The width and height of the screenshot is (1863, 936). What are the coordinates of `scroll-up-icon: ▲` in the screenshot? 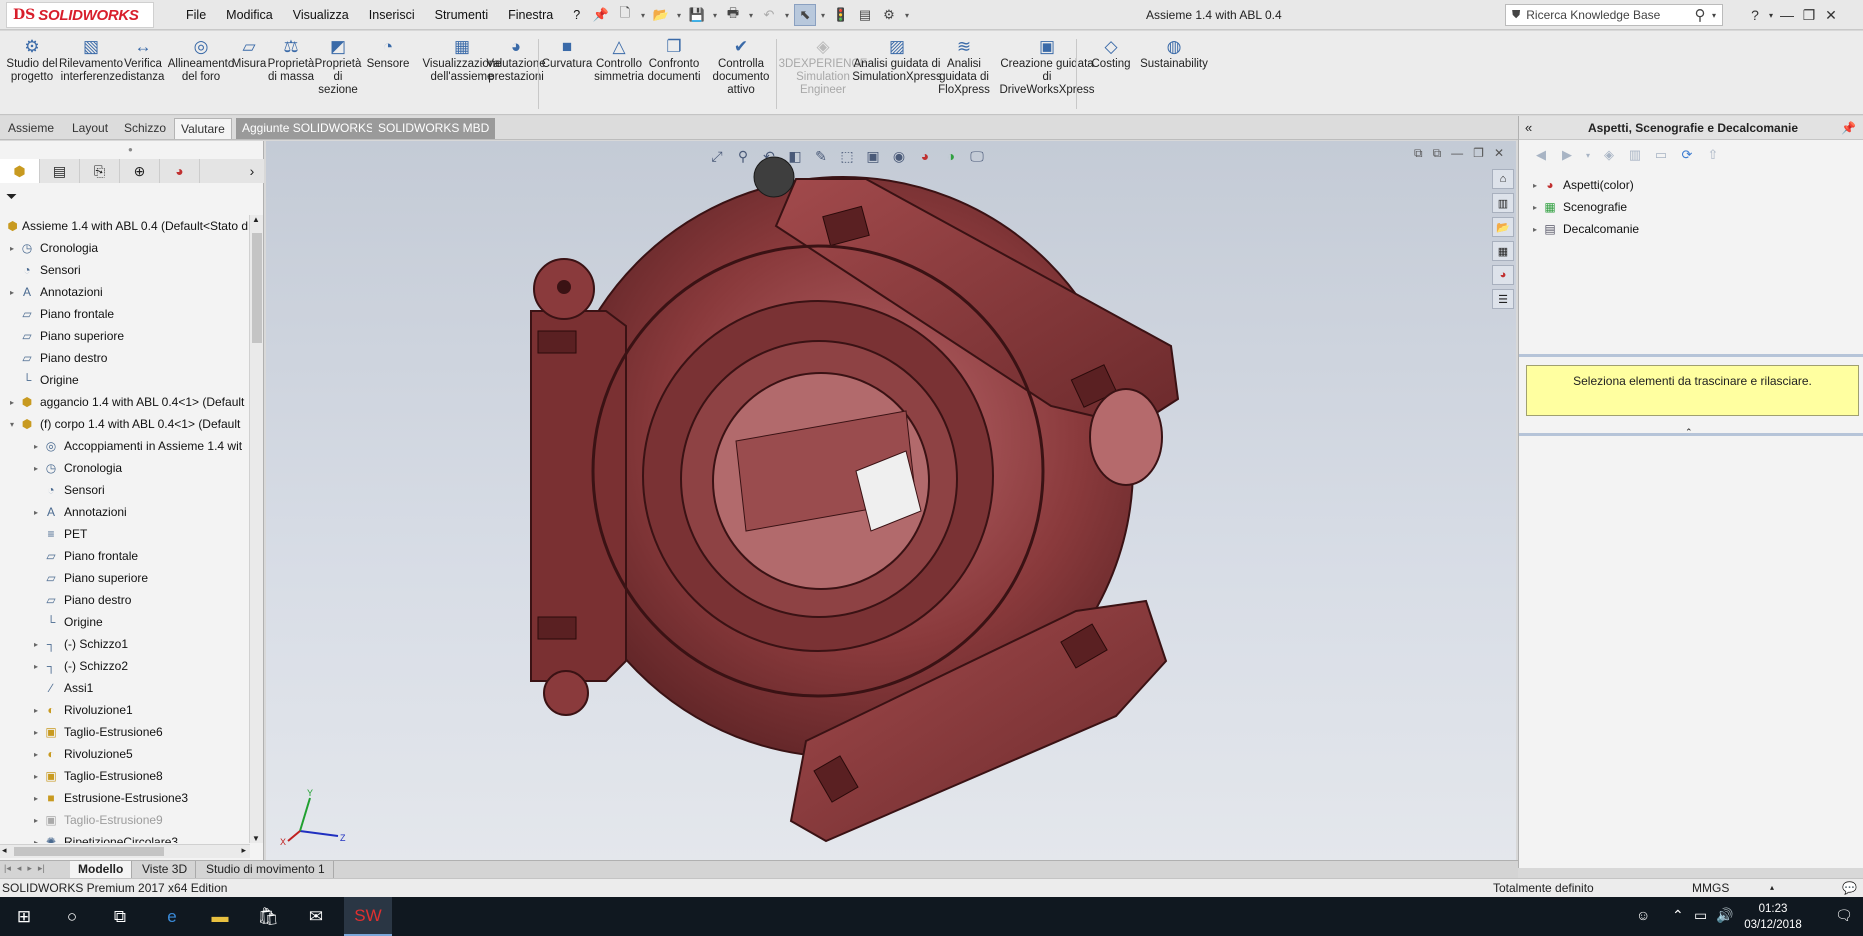 It's located at (256, 219).